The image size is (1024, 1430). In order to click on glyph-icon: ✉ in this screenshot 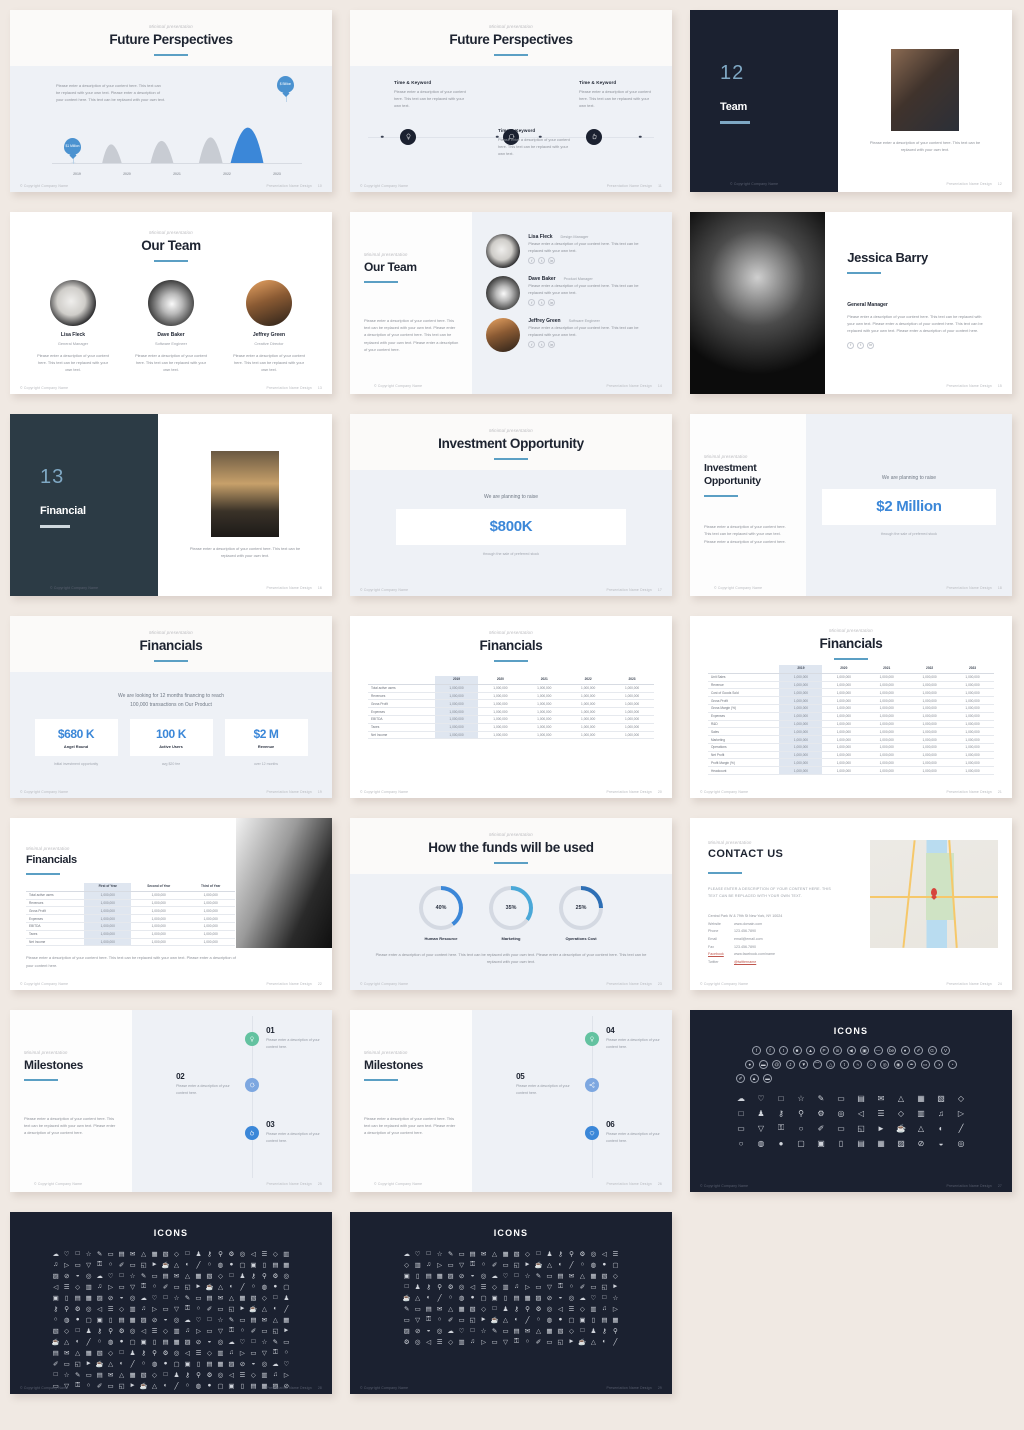, I will do `click(133, 1254)`.